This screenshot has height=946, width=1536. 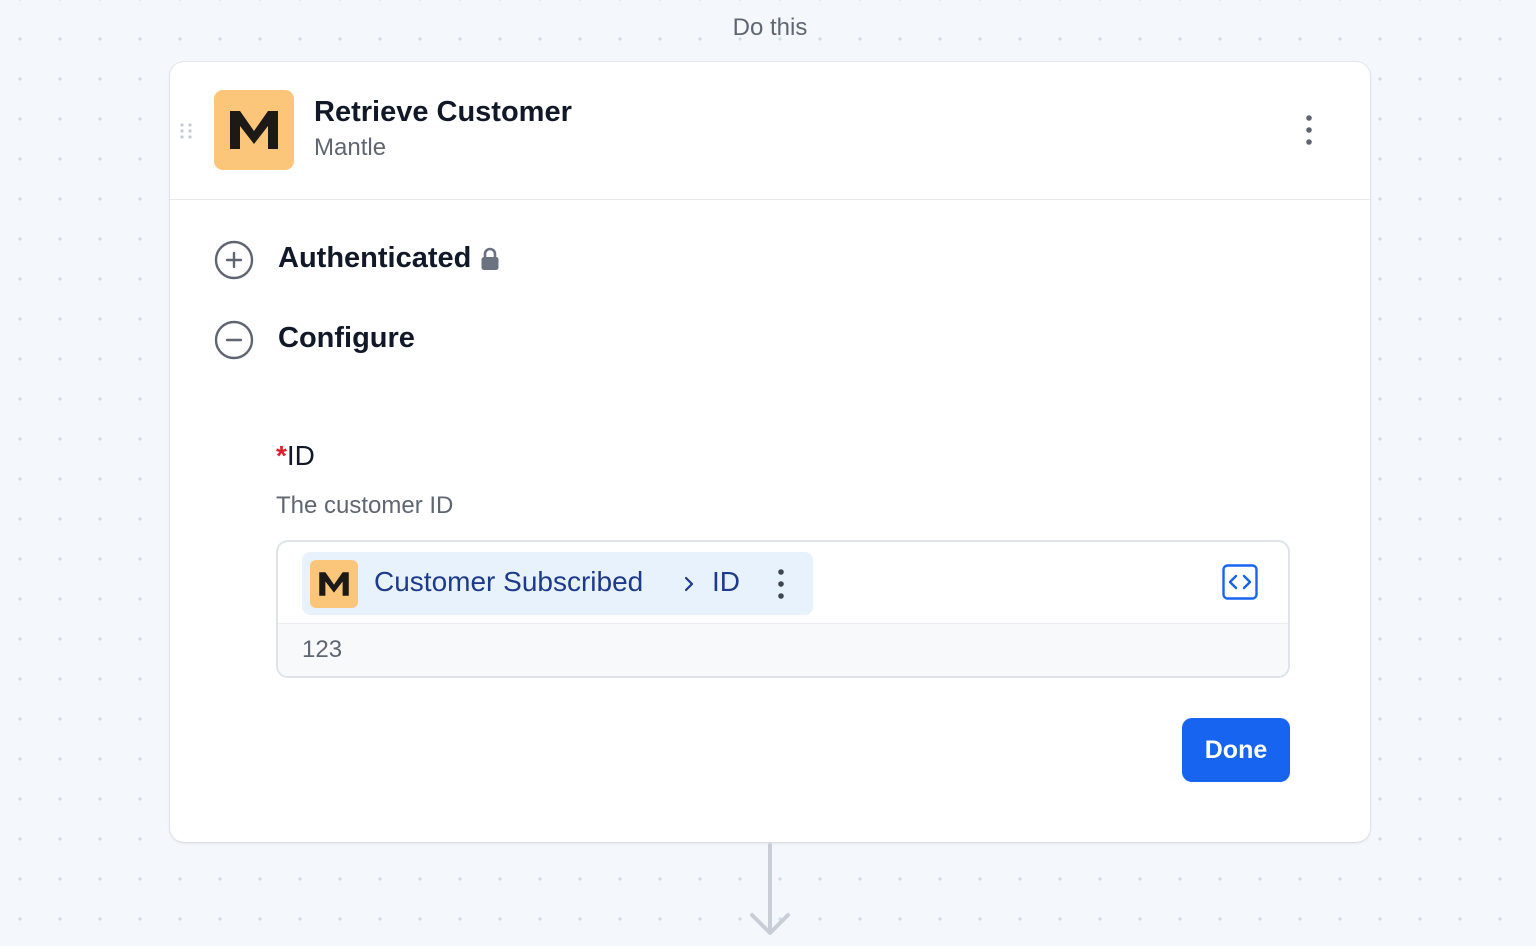 What do you see at coordinates (509, 581) in the screenshot?
I see `token-source-step: Customer Subscribed` at bounding box center [509, 581].